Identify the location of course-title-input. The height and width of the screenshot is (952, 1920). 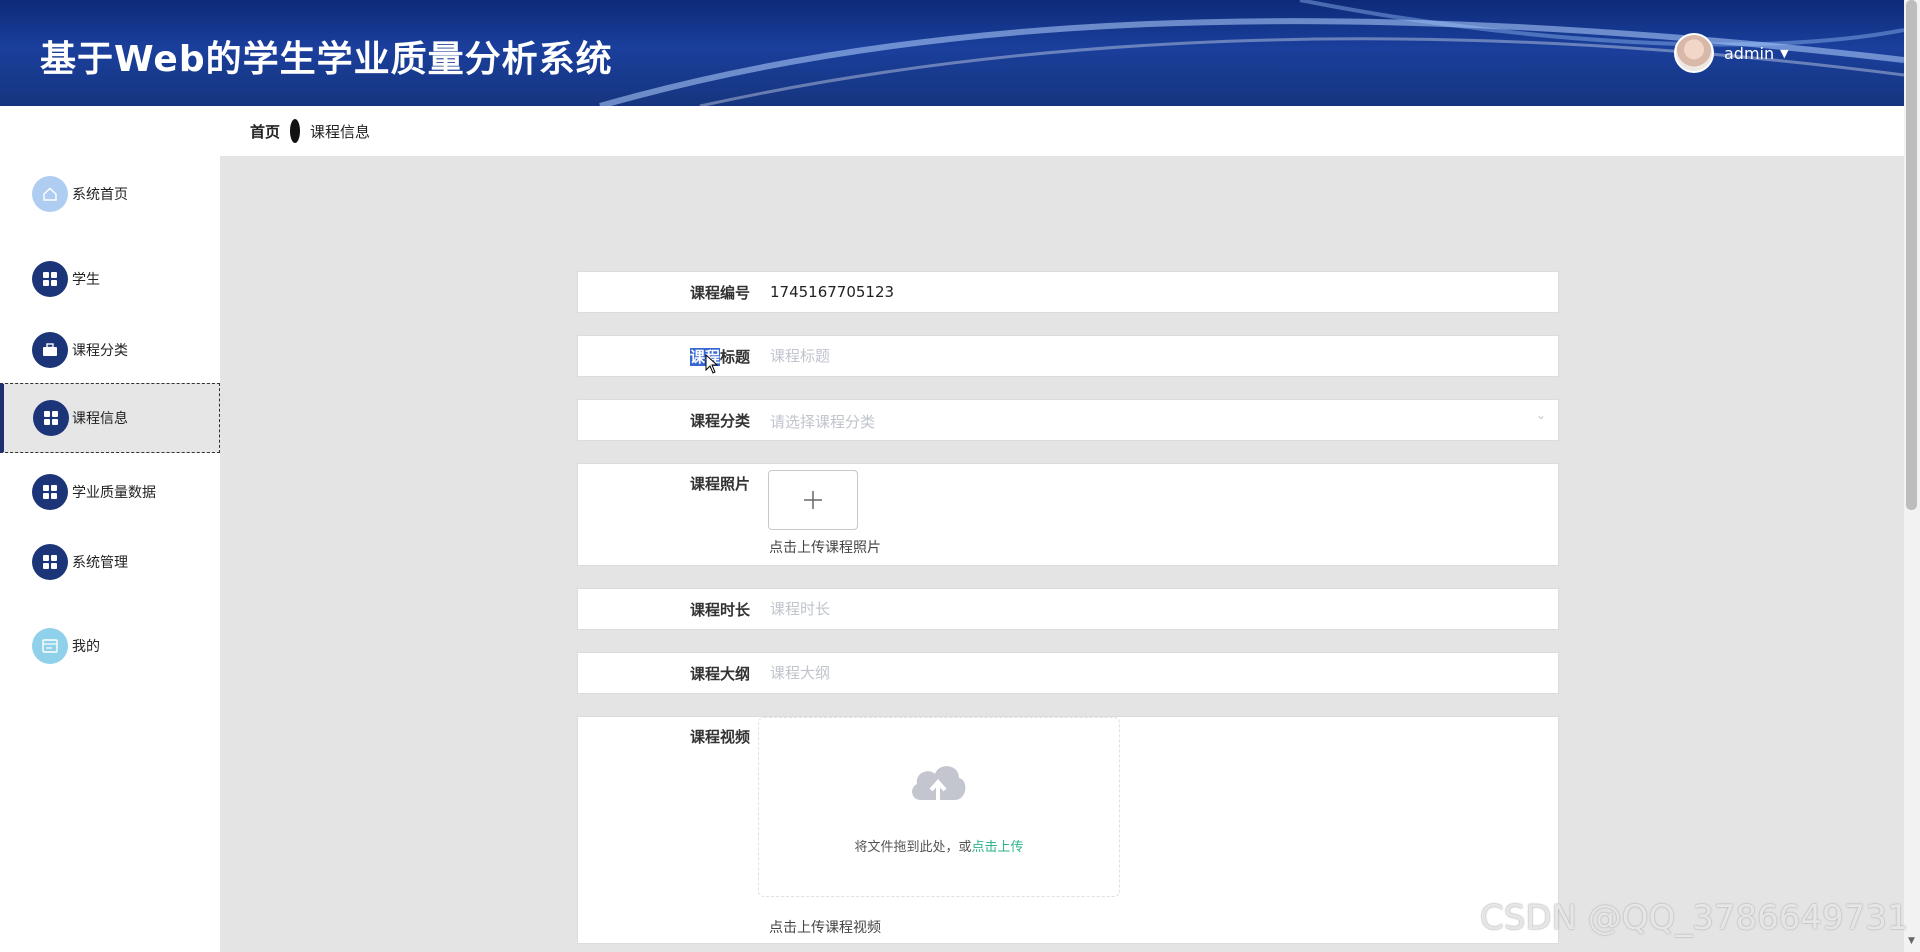
(1158, 356).